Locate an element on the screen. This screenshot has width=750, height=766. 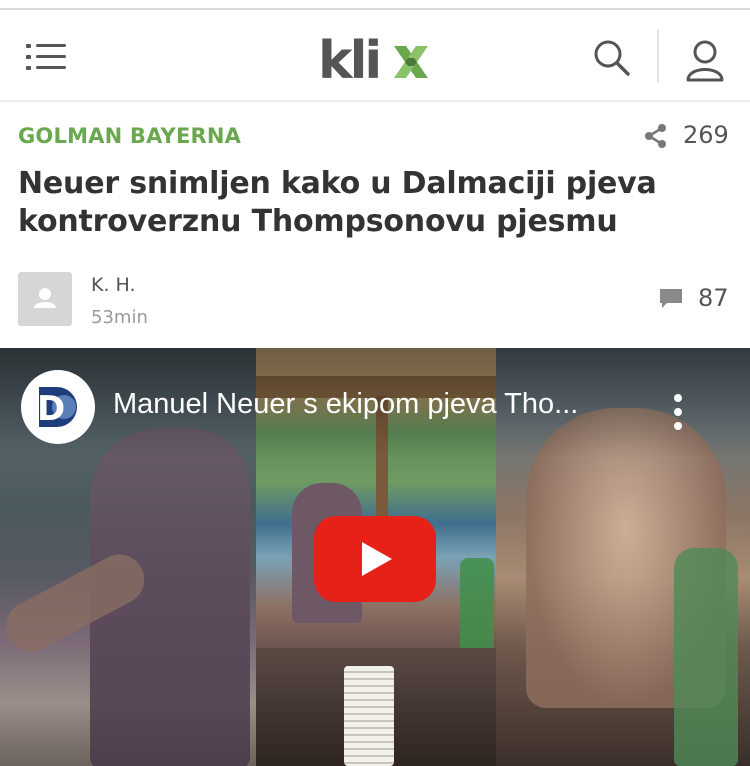
comment-count: 87 is located at coordinates (713, 298).